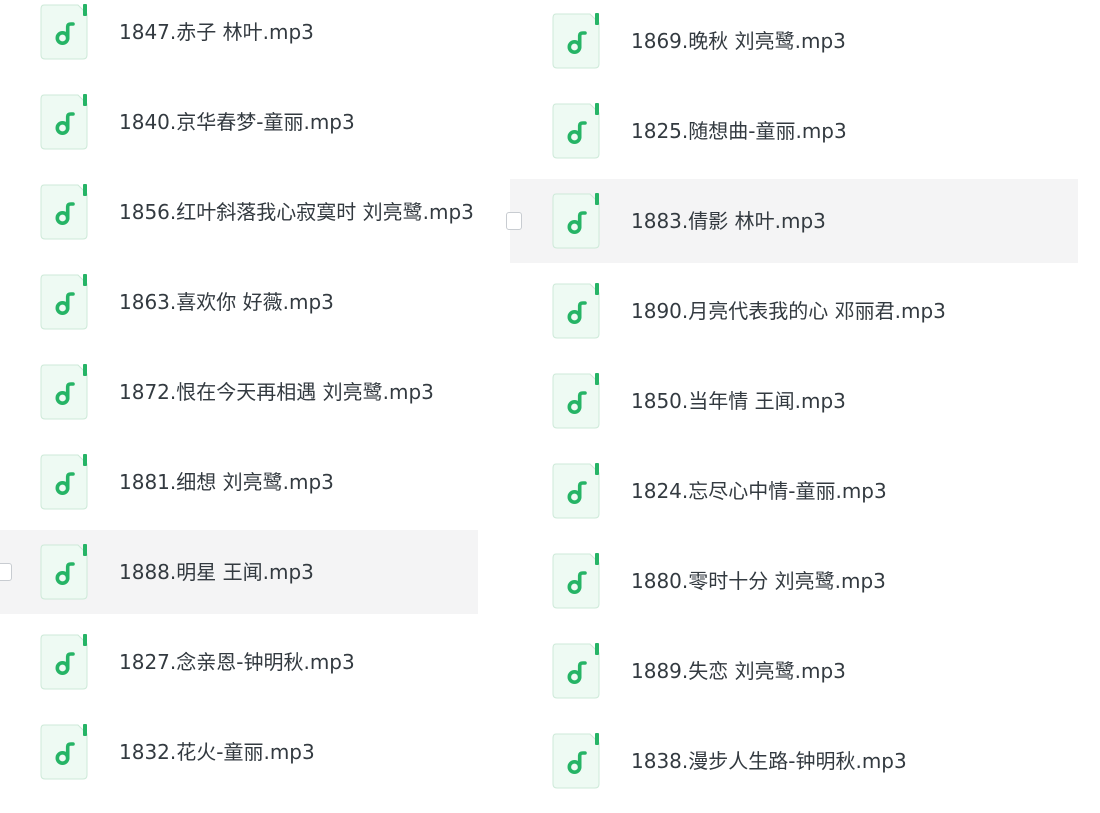 This screenshot has width=1100, height=813. I want to click on file-item: 1838.漫步人生路-钟明秋.mp3, so click(794, 771).